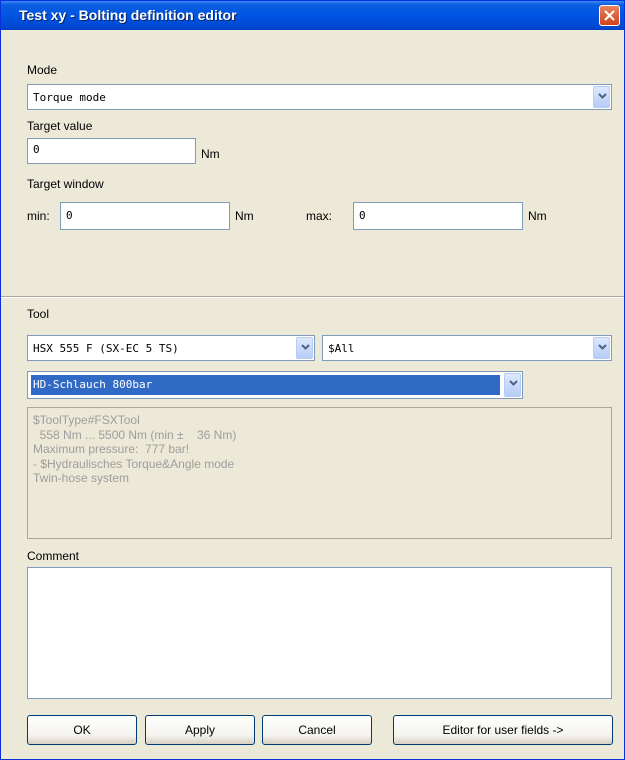 This screenshot has height=760, width=625. I want to click on mode-dropdown: Torque mode, so click(319, 97).